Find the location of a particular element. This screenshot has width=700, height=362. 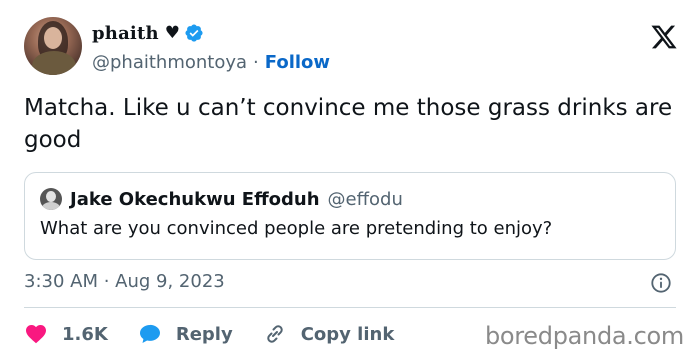

author-display-name: phaith is located at coordinates (125, 33).